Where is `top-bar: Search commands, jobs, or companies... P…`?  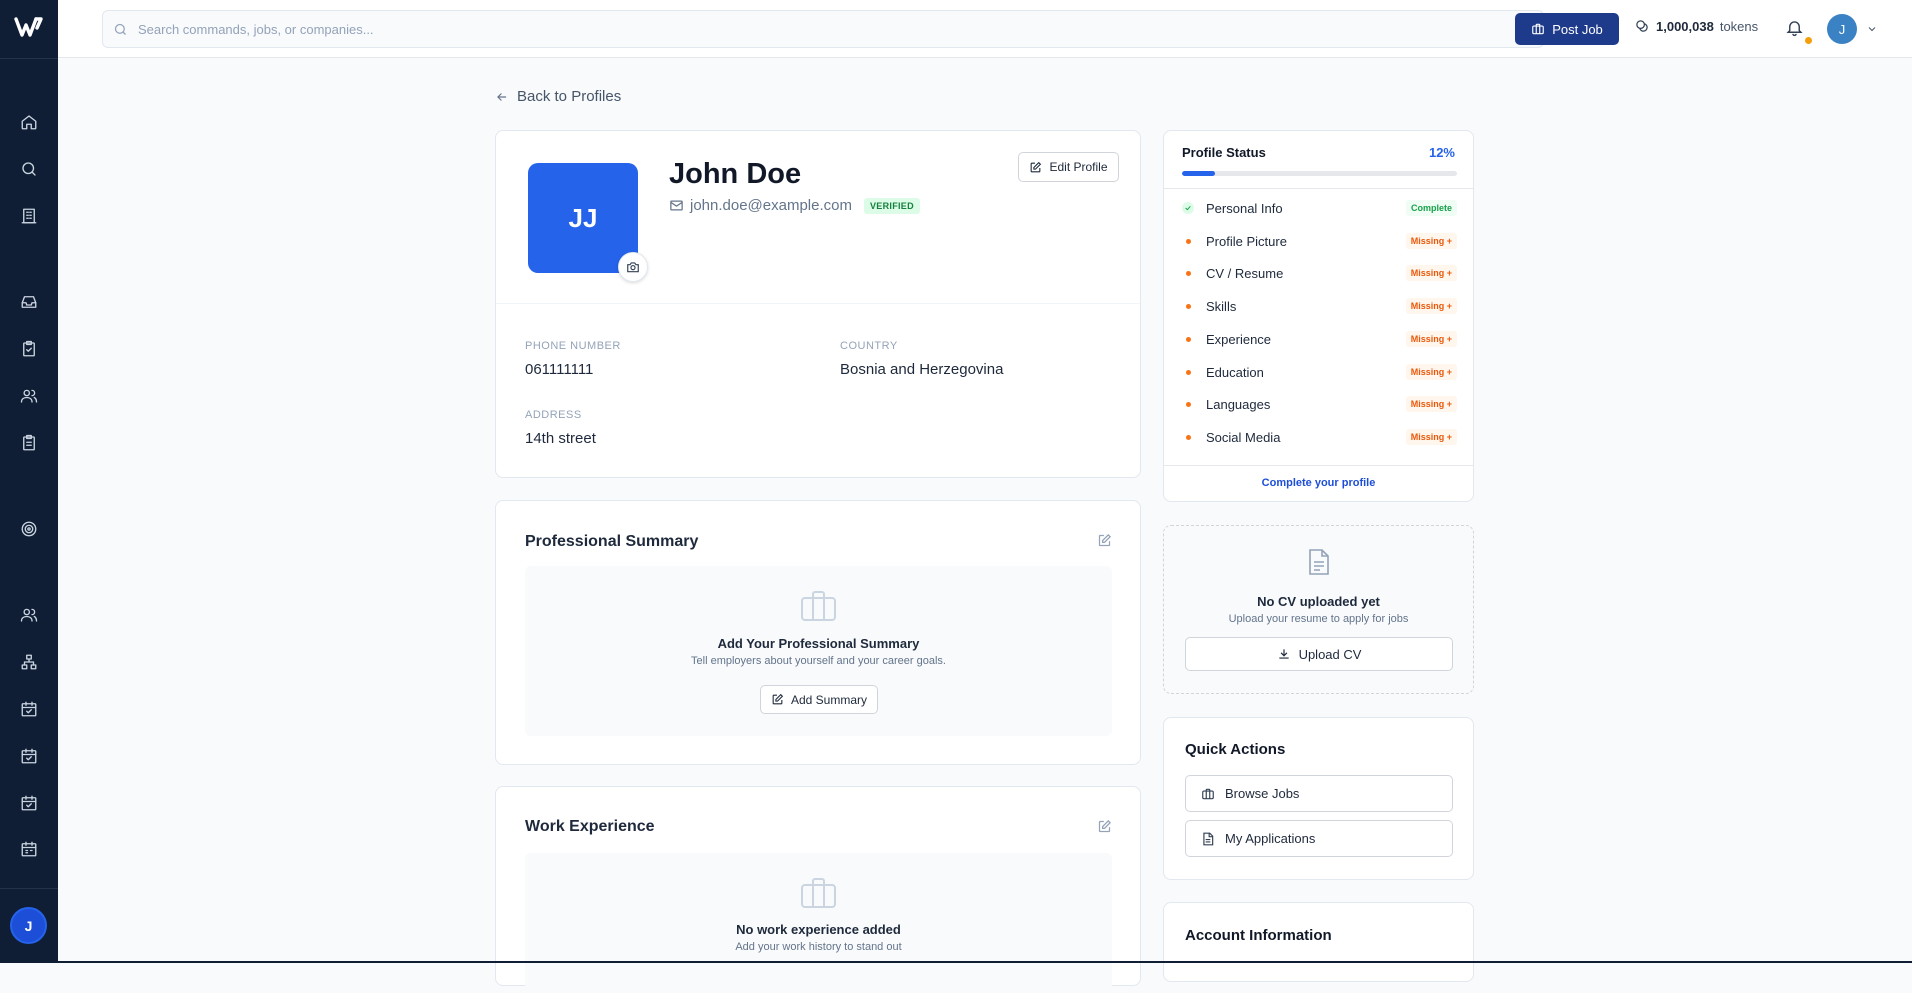 top-bar: Search commands, jobs, or companies... P… is located at coordinates (985, 29).